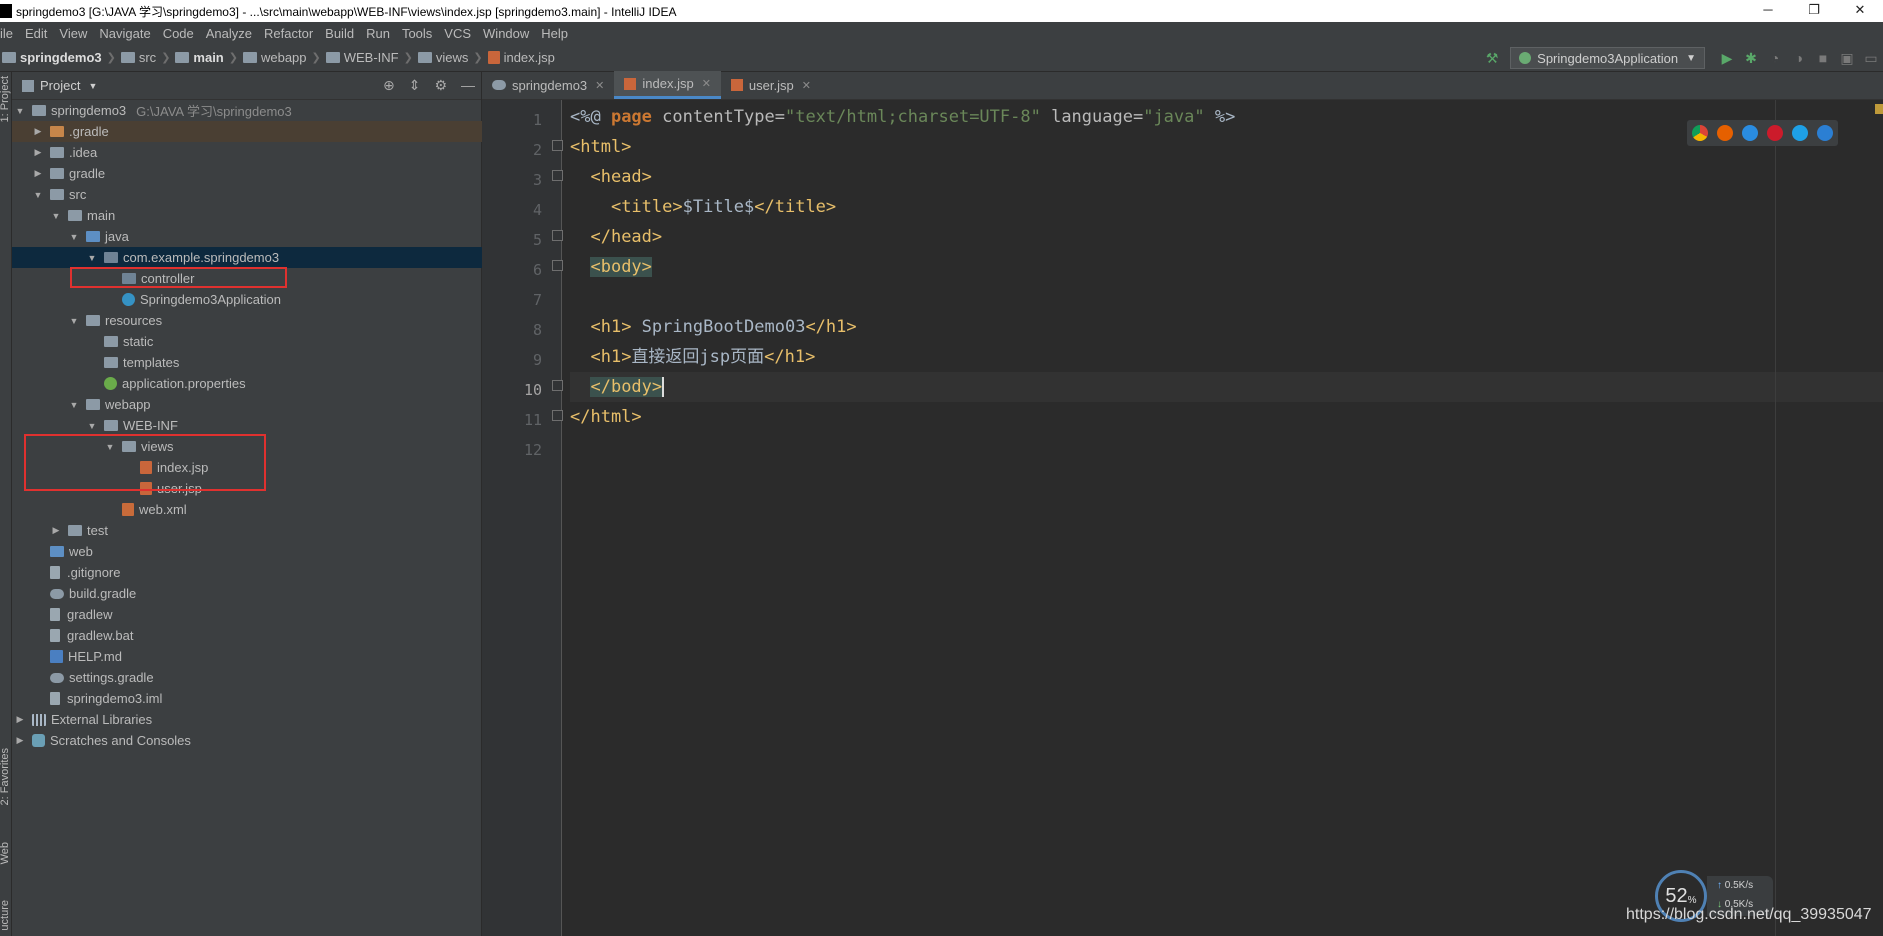  What do you see at coordinates (1700, 133) in the screenshot?
I see `chrome-icon` at bounding box center [1700, 133].